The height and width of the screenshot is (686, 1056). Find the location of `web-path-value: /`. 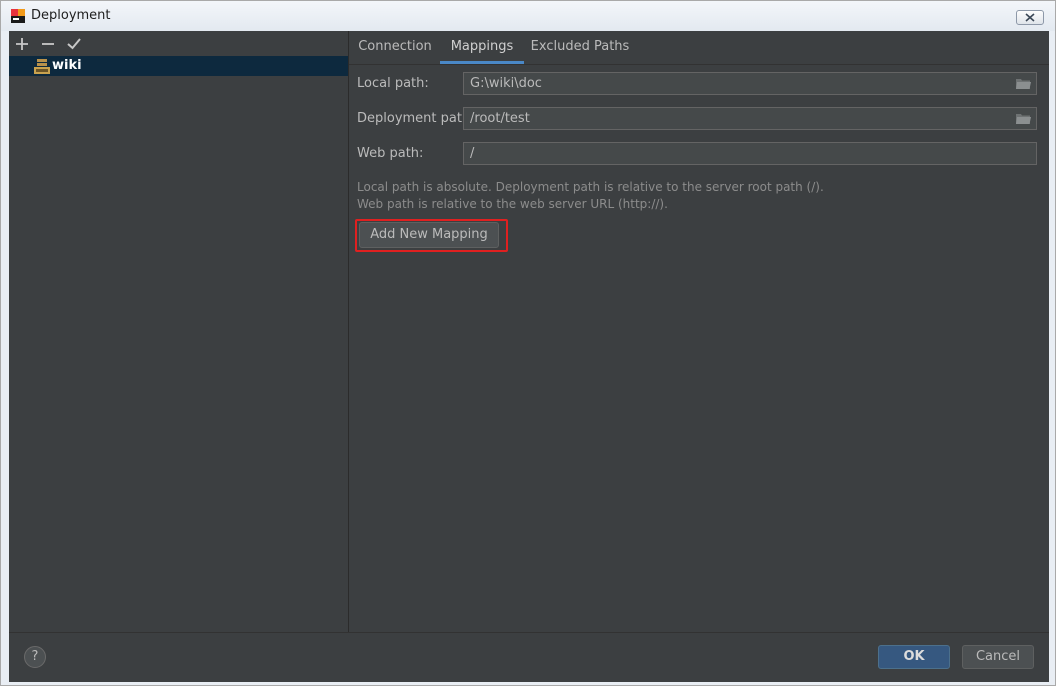

web-path-value: / is located at coordinates (472, 153).